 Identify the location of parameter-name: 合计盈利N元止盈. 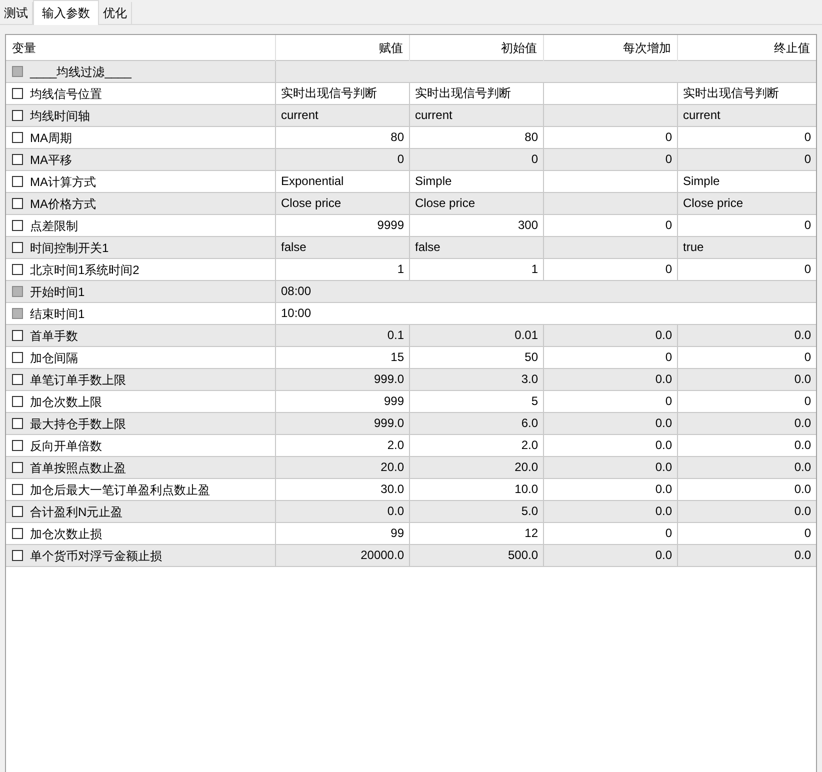
(76, 512).